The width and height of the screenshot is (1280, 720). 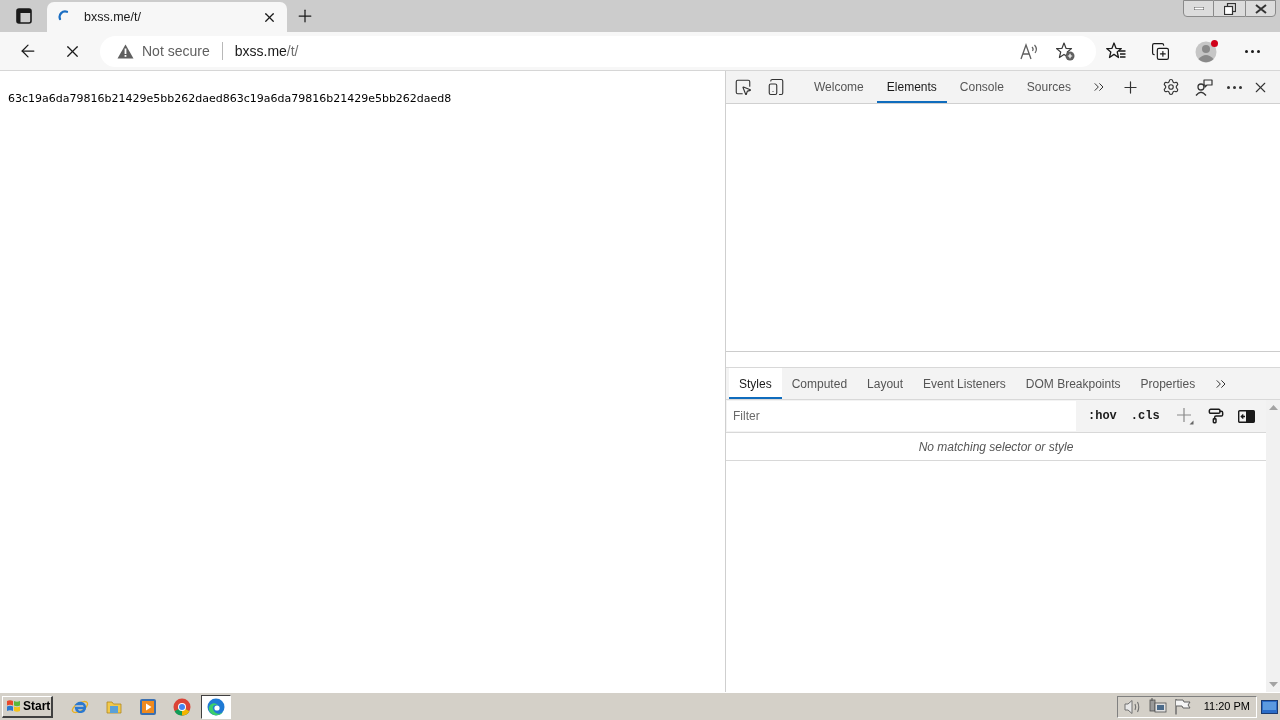 What do you see at coordinates (1198, 8) in the screenshot?
I see `minimize-icon` at bounding box center [1198, 8].